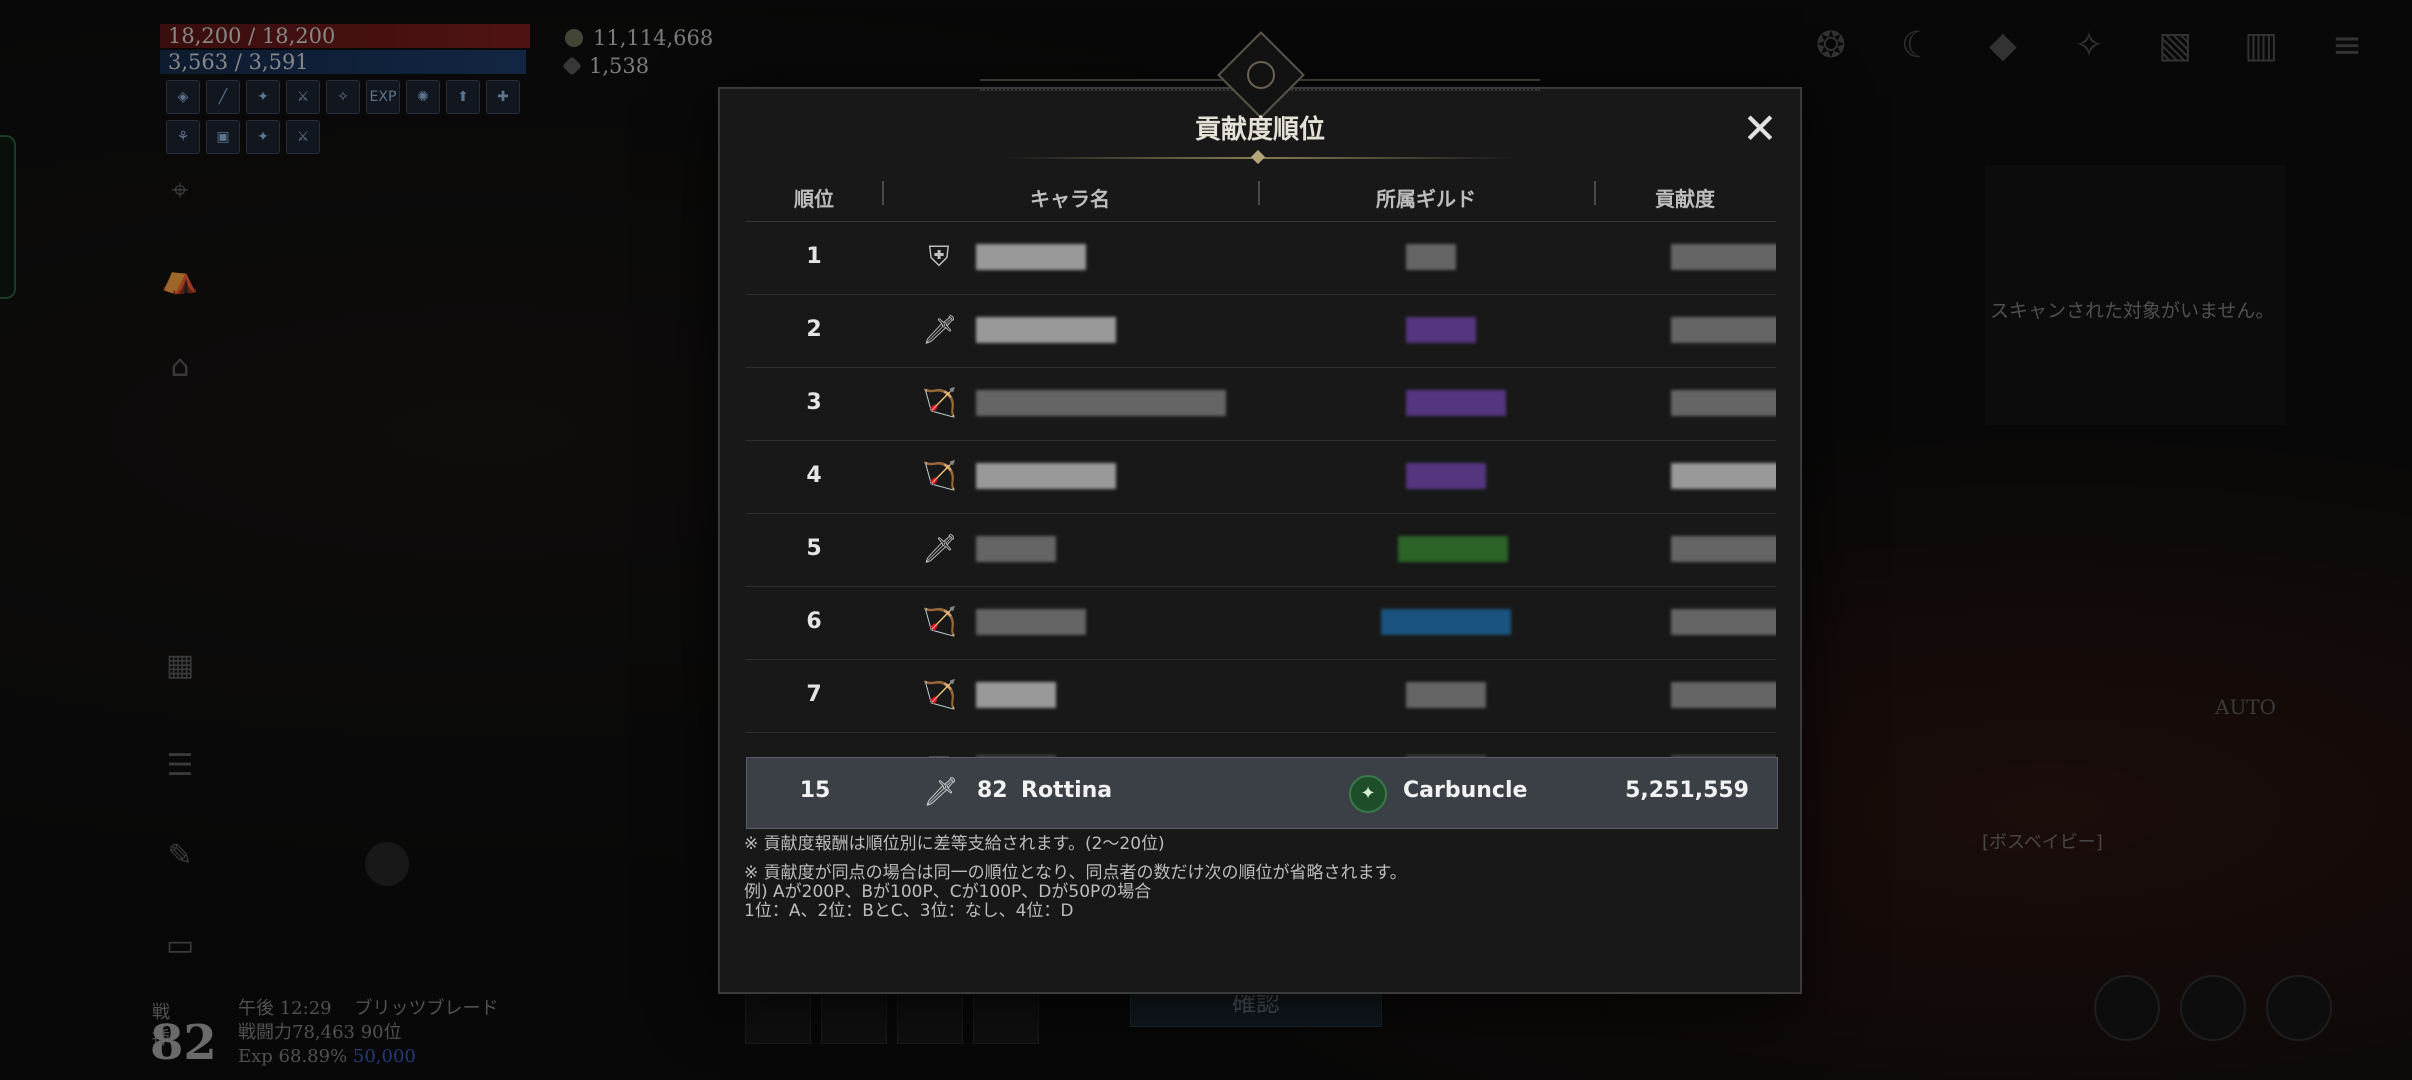  Describe the element at coordinates (1261, 623) in the screenshot. I see `ranking-row: 6 🏹` at that location.